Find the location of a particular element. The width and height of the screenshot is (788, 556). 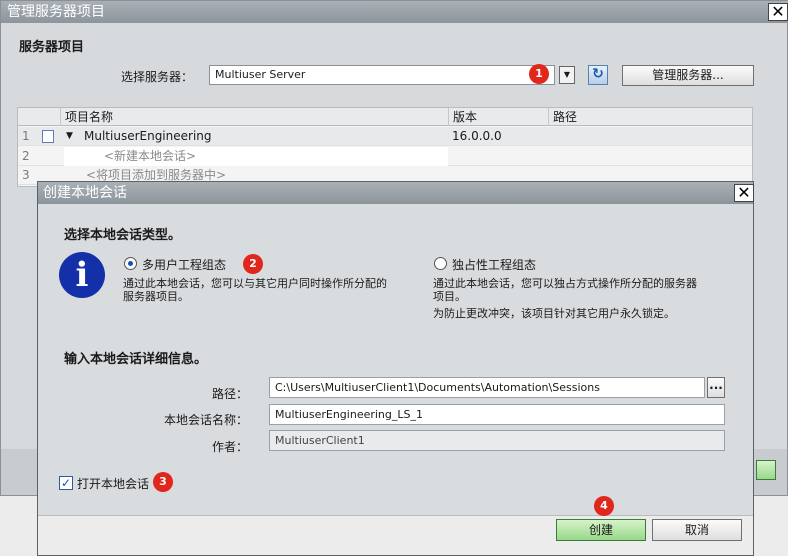

radio-selected-dot is located at coordinates (130, 263).